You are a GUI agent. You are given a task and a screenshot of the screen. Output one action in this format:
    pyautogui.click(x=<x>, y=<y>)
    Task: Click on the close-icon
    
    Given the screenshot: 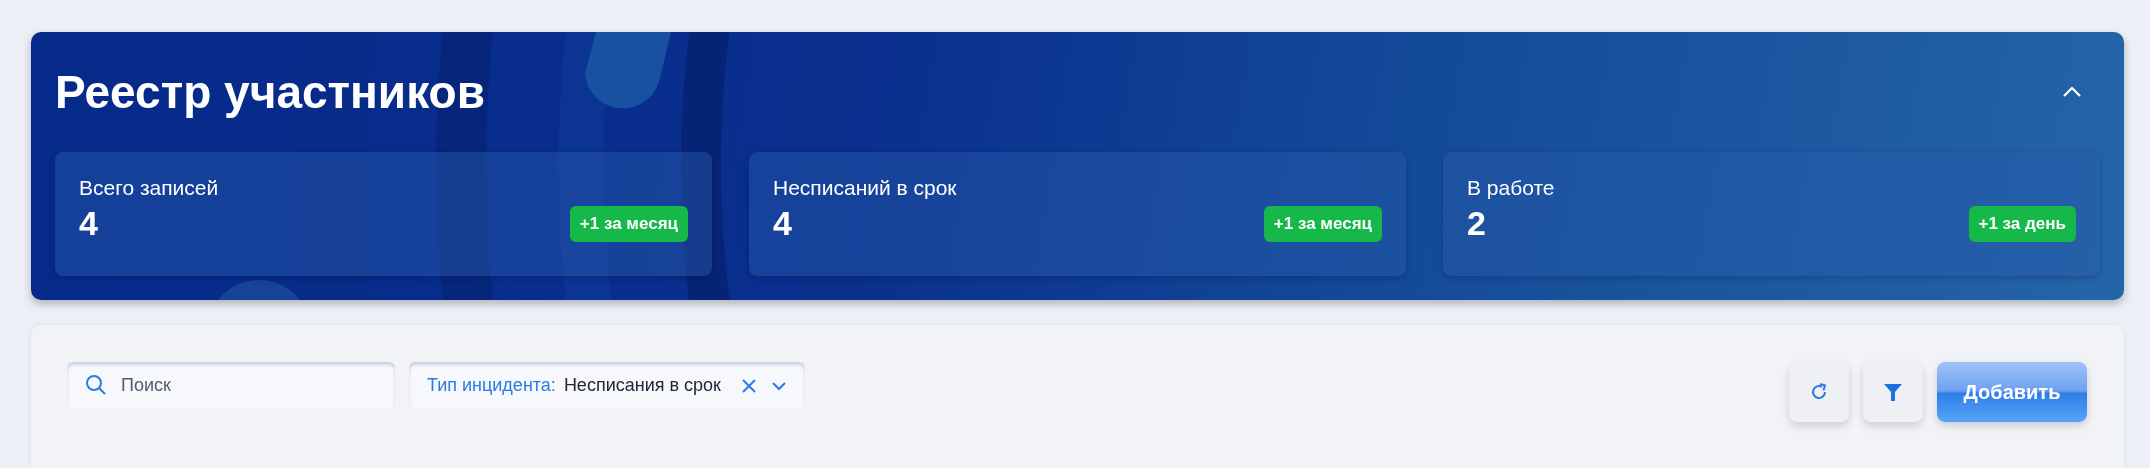 What is the action you would take?
    pyautogui.click(x=748, y=385)
    